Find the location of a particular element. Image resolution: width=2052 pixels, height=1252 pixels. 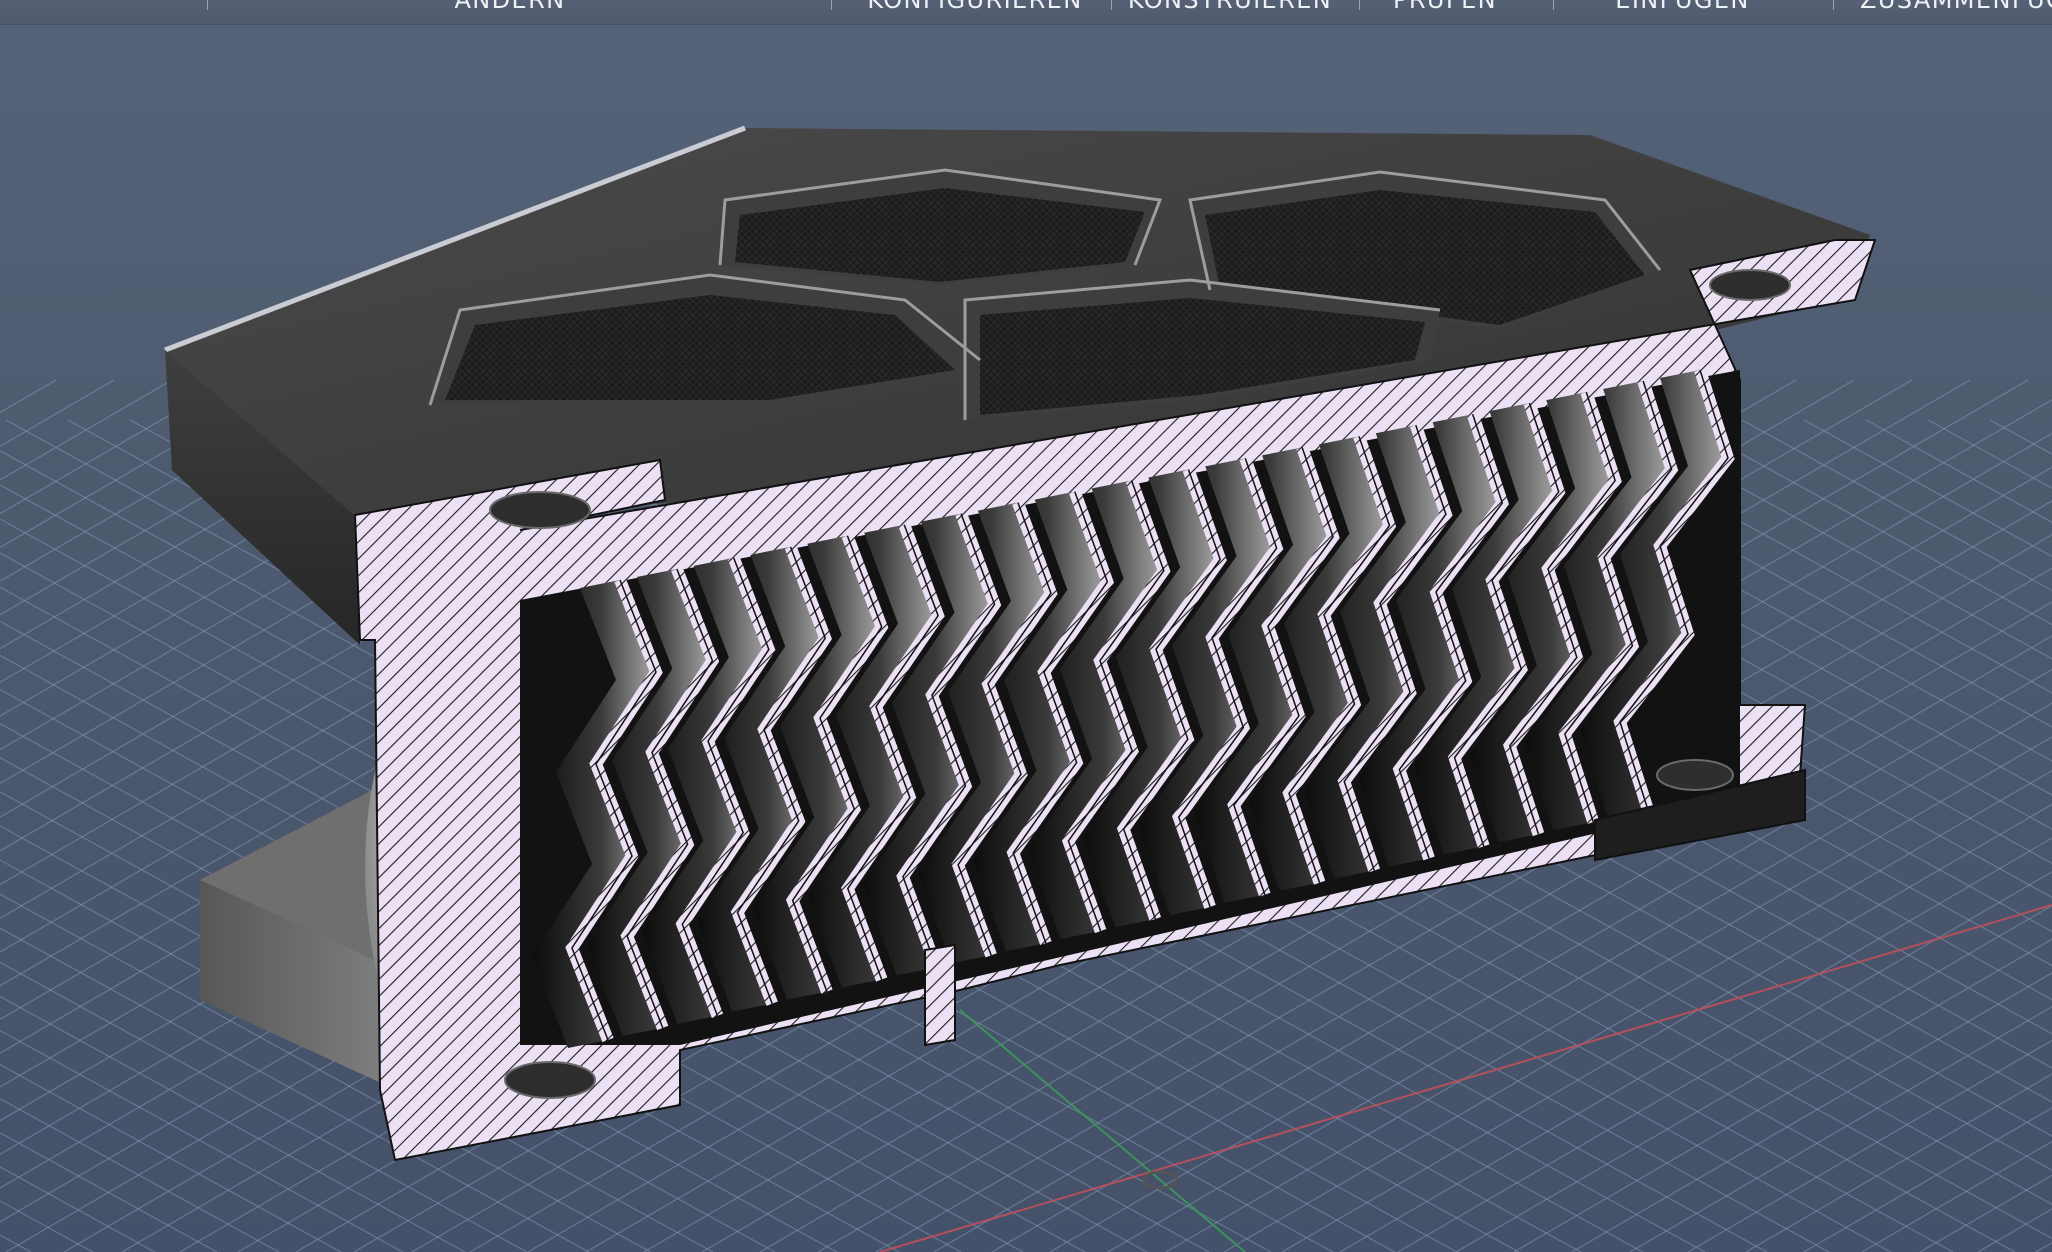

toolbar-group-assemble: ZUSAMMENFÜGEN is located at coordinates (1956, 6).